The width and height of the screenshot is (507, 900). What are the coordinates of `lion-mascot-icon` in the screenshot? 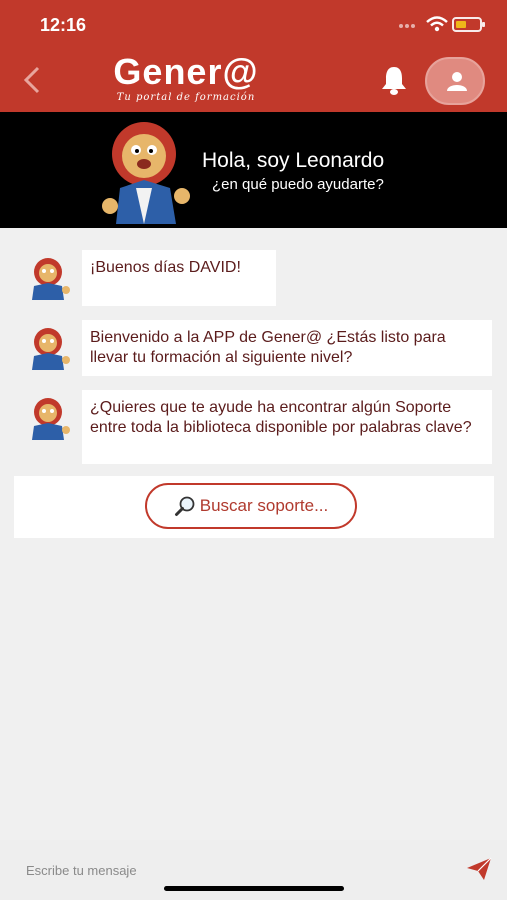 It's located at (146, 173).